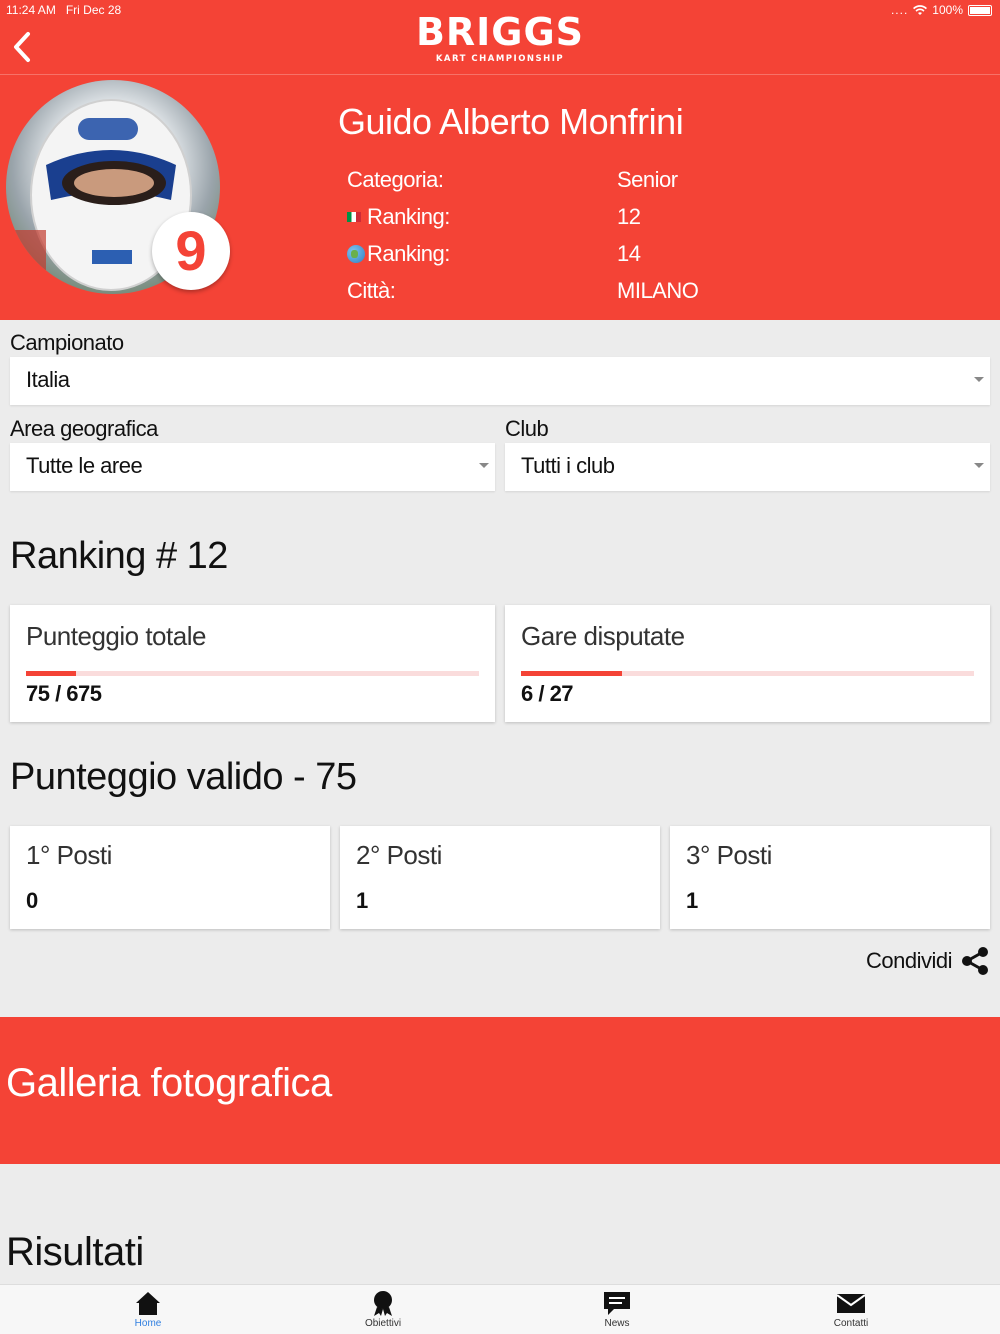 Image resolution: width=1000 pixels, height=1334 pixels. What do you see at coordinates (252, 663) in the screenshot?
I see `total-score-card: Punteggio totale 75 / 675` at bounding box center [252, 663].